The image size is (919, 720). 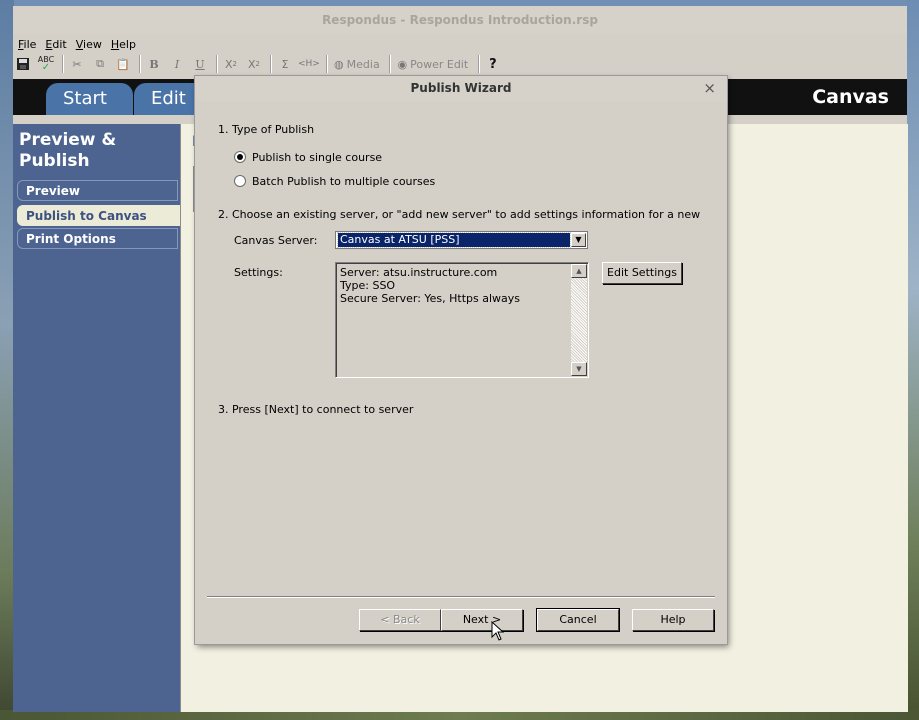 I want to click on window-title: Respondus - Respondus Introduction.rsp, so click(x=460, y=20).